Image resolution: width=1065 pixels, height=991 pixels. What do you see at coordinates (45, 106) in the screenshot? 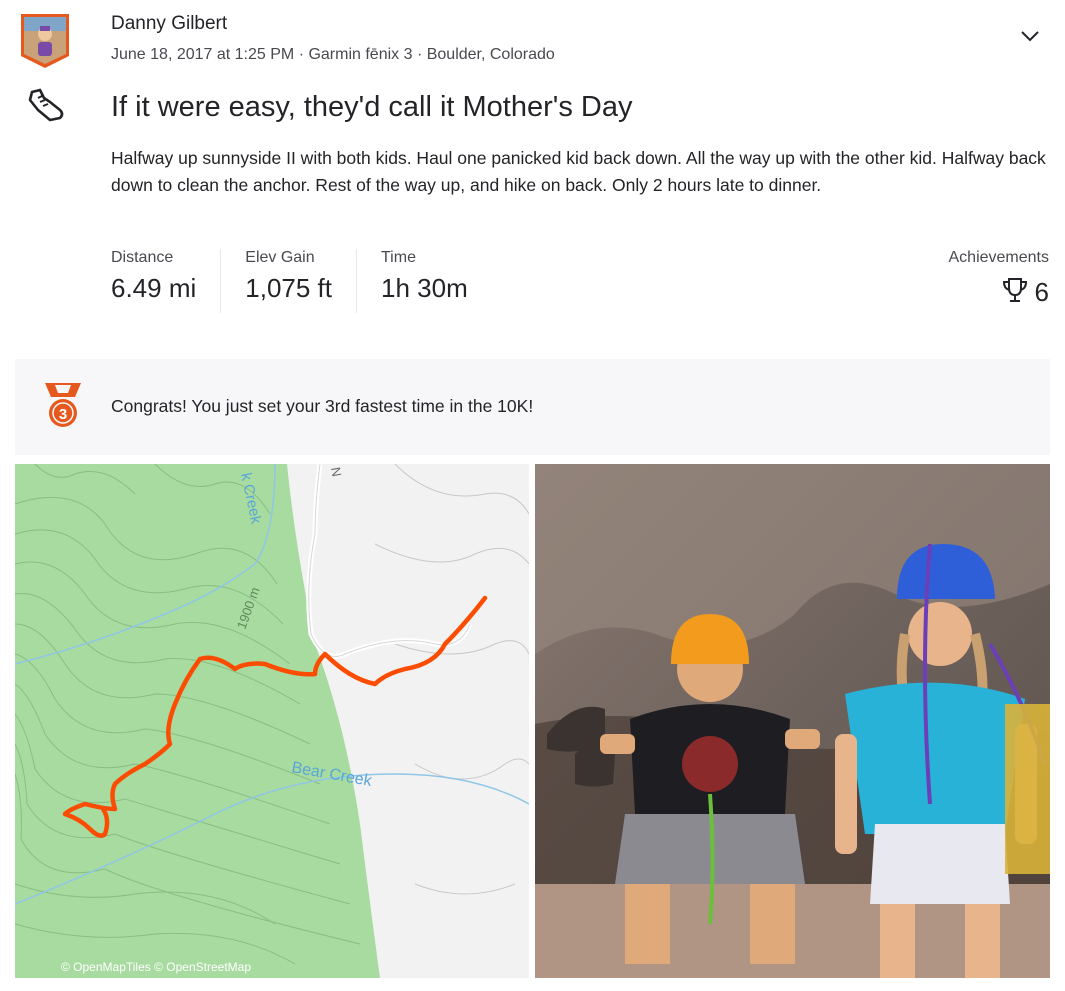
I see `run-shoe-icon` at bounding box center [45, 106].